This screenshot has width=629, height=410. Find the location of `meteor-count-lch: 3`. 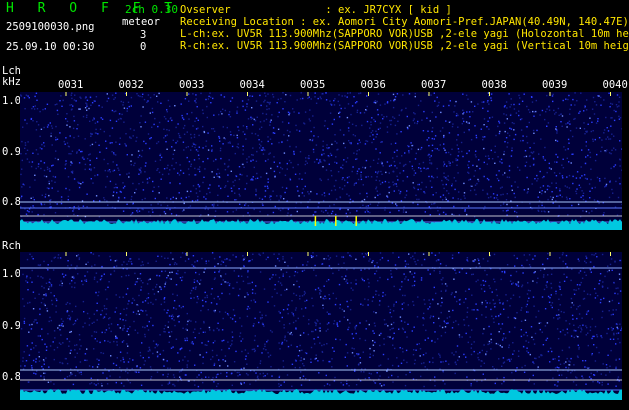

meteor-count-lch: 3 is located at coordinates (143, 35).